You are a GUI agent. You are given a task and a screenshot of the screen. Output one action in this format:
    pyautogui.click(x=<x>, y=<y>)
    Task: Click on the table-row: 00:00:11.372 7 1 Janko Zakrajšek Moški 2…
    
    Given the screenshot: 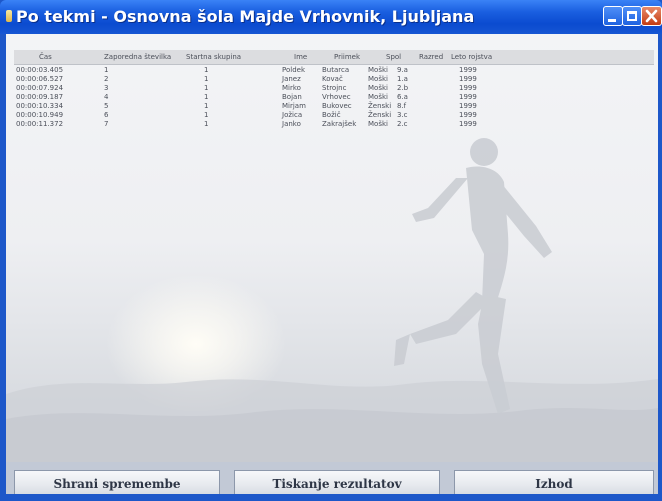 What is the action you would take?
    pyautogui.click(x=334, y=124)
    